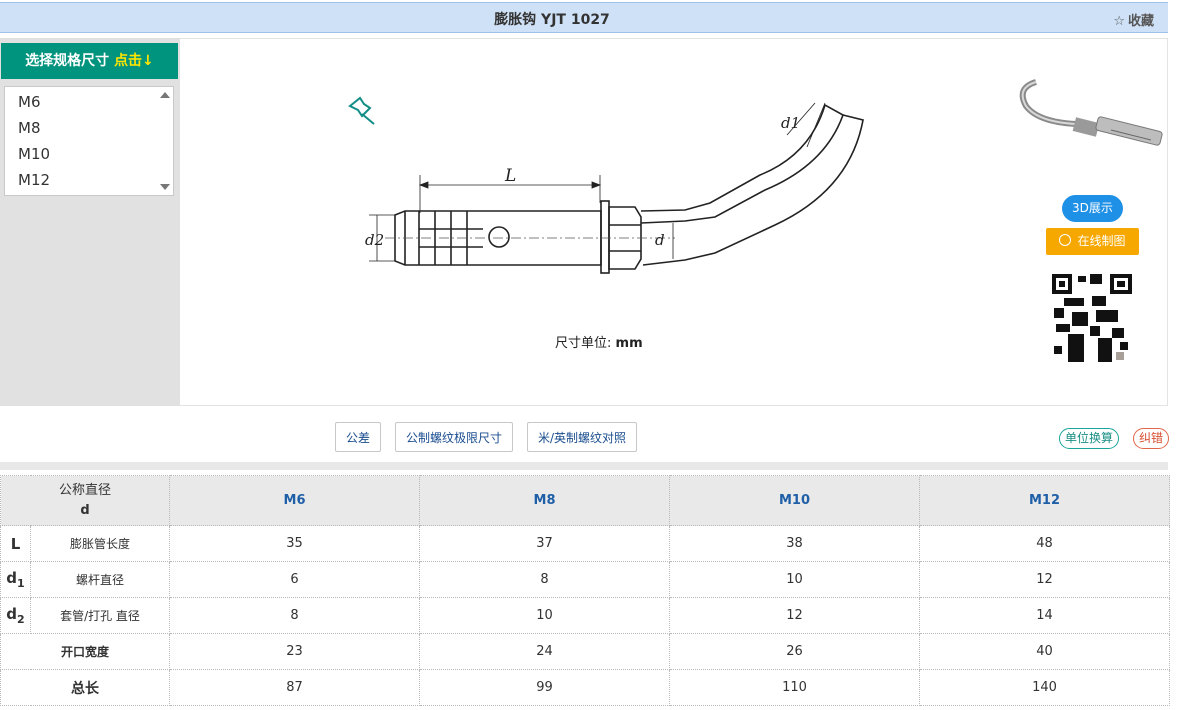 The width and height of the screenshot is (1178, 710). Describe the element at coordinates (584, 466) in the screenshot. I see `section-divider` at that location.